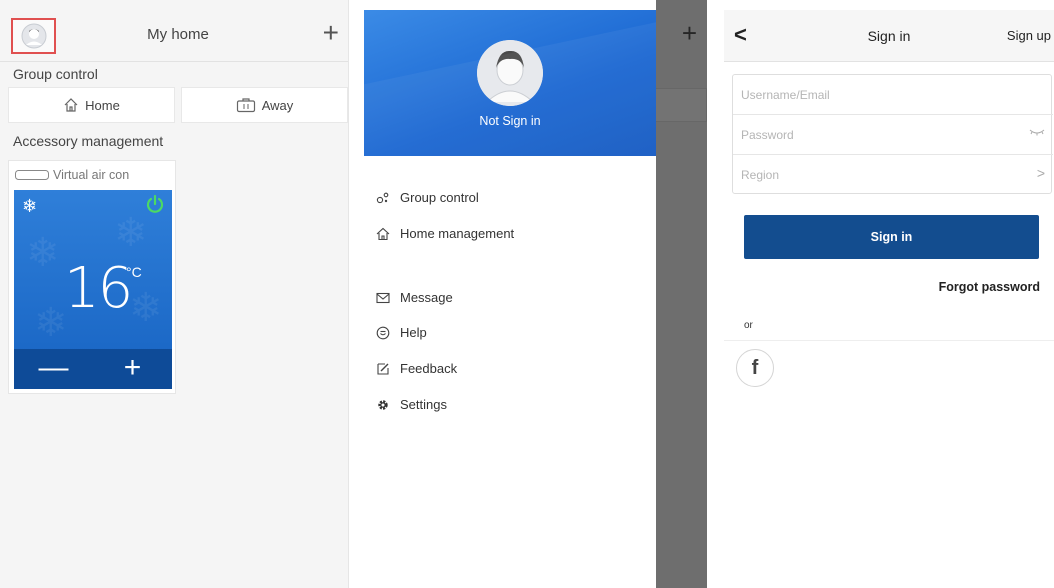 The image size is (1054, 588). What do you see at coordinates (429, 368) in the screenshot?
I see `menu-item-label: Feedback` at bounding box center [429, 368].